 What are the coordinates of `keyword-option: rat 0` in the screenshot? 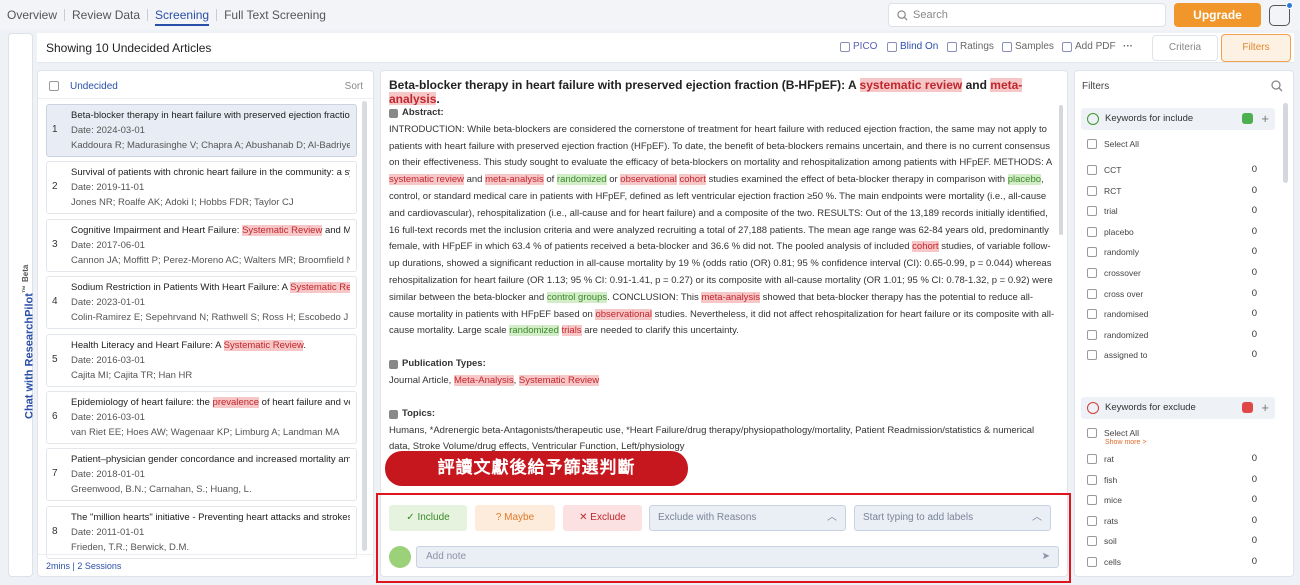 It's located at (1172, 460).